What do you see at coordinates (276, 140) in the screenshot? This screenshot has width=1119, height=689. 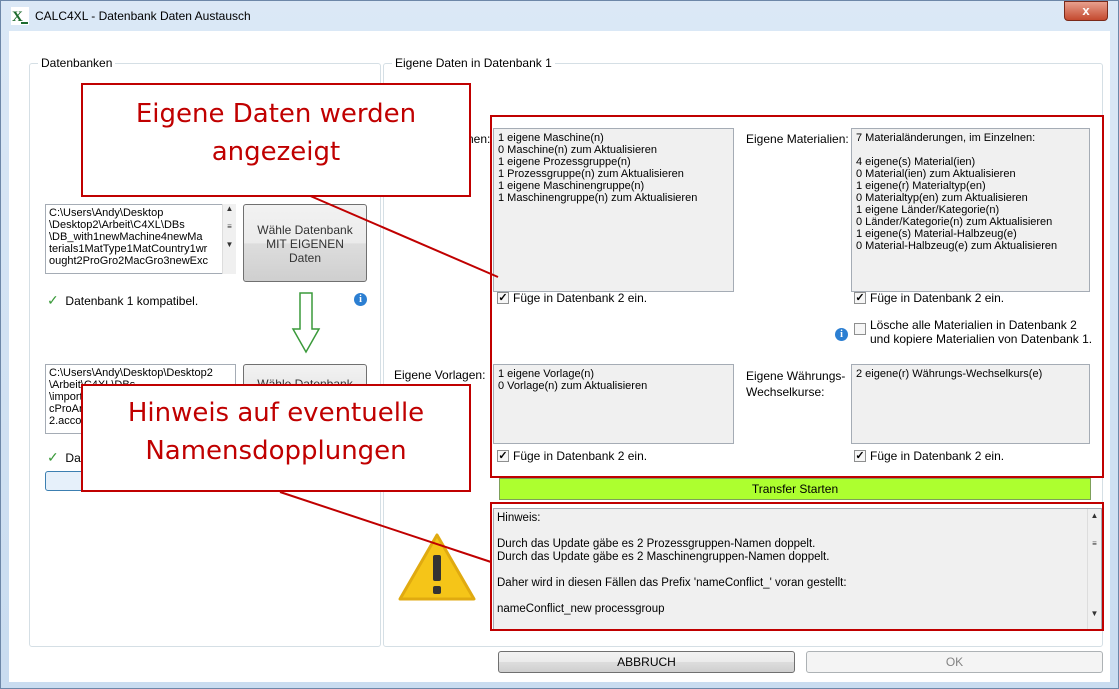 I see `callout-data-shown: Eigene Daten werden angezeigt` at bounding box center [276, 140].